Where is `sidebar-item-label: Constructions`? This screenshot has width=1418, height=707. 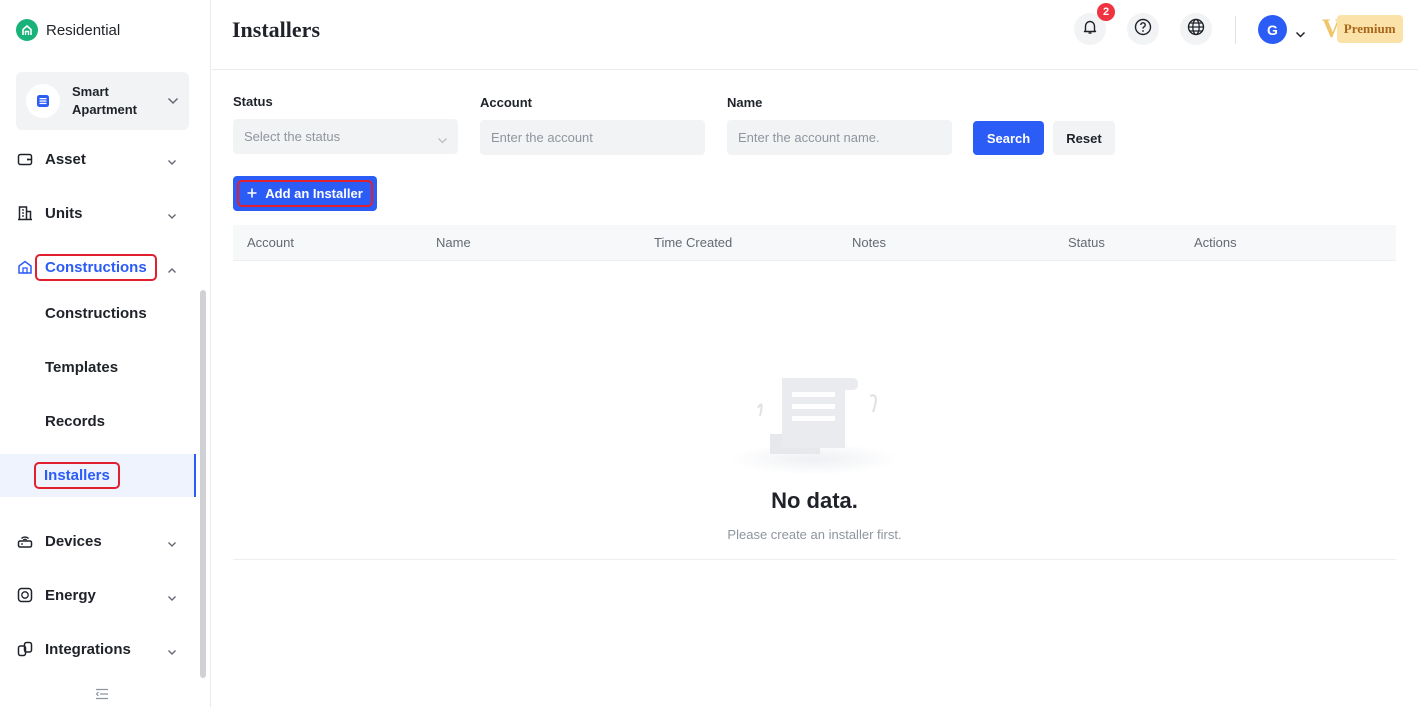 sidebar-item-label: Constructions is located at coordinates (96, 267).